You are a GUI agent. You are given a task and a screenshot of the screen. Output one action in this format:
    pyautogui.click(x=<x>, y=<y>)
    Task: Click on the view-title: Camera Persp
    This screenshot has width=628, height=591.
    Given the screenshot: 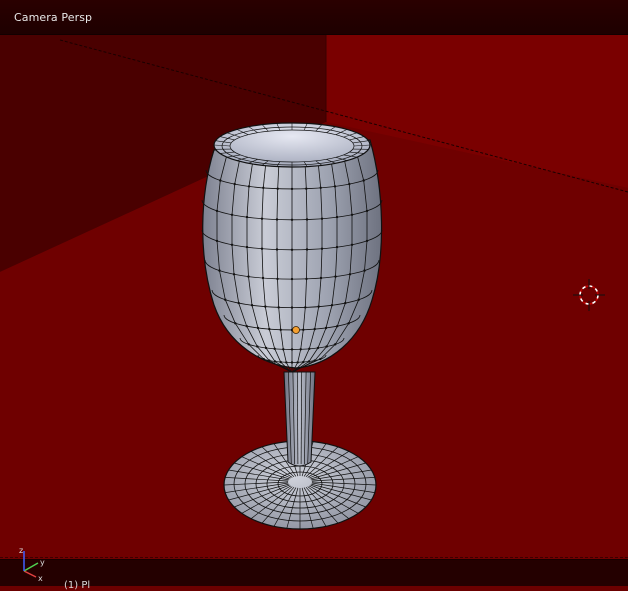 What is the action you would take?
    pyautogui.click(x=53, y=17)
    